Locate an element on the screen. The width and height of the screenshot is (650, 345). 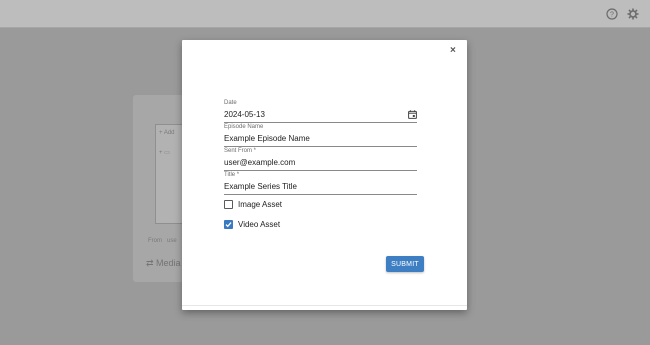
modal-footer-divider is located at coordinates (324, 305).